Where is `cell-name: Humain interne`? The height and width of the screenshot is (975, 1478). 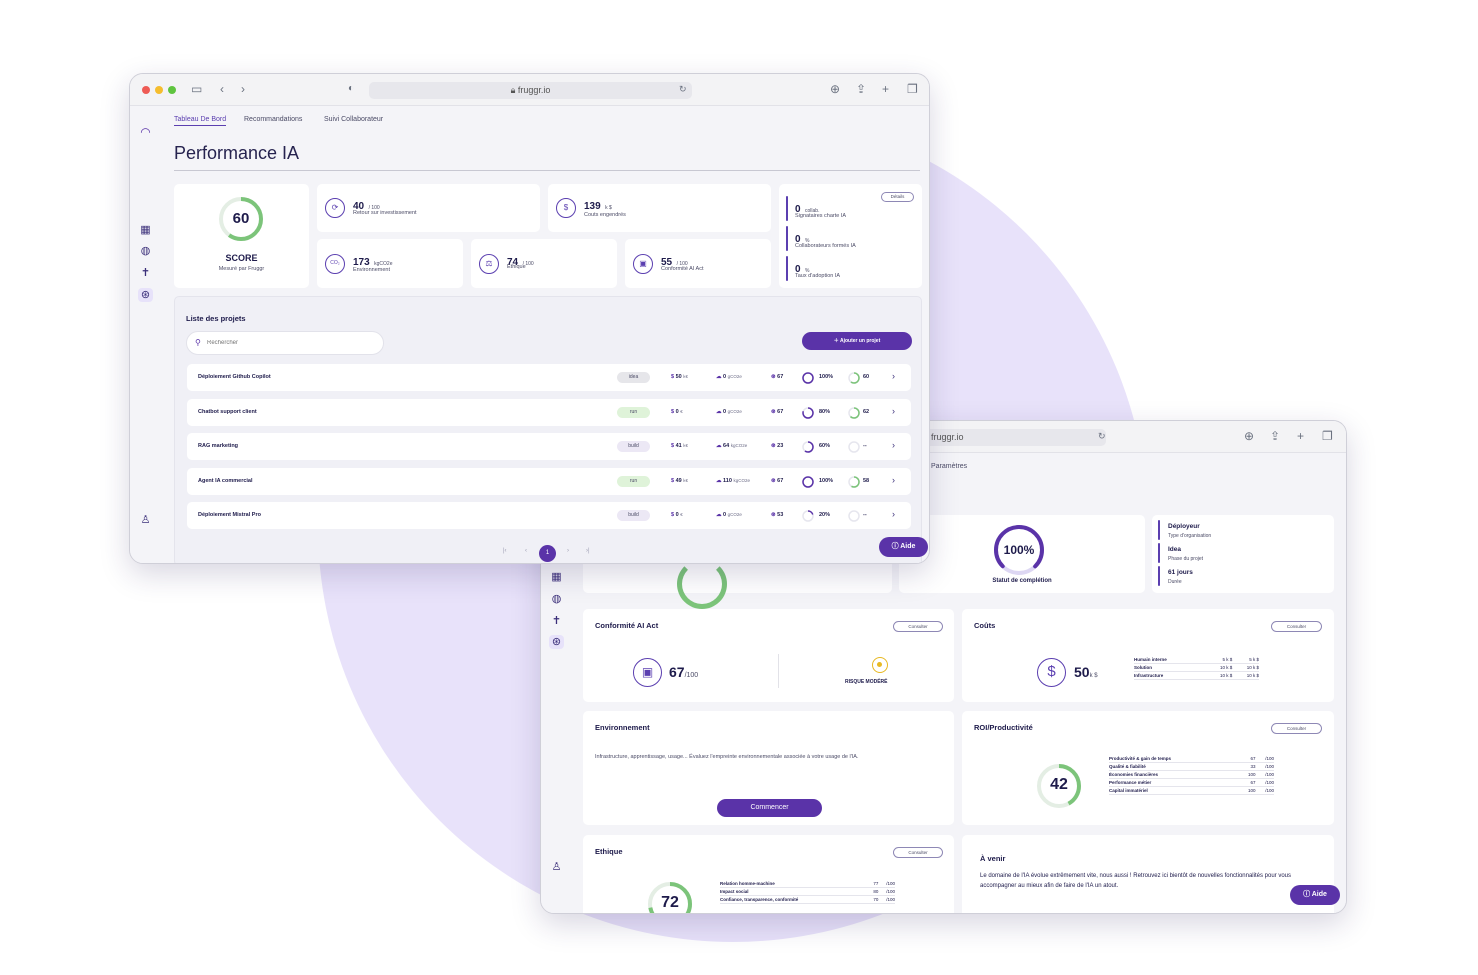 cell-name: Humain interne is located at coordinates (1150, 659).